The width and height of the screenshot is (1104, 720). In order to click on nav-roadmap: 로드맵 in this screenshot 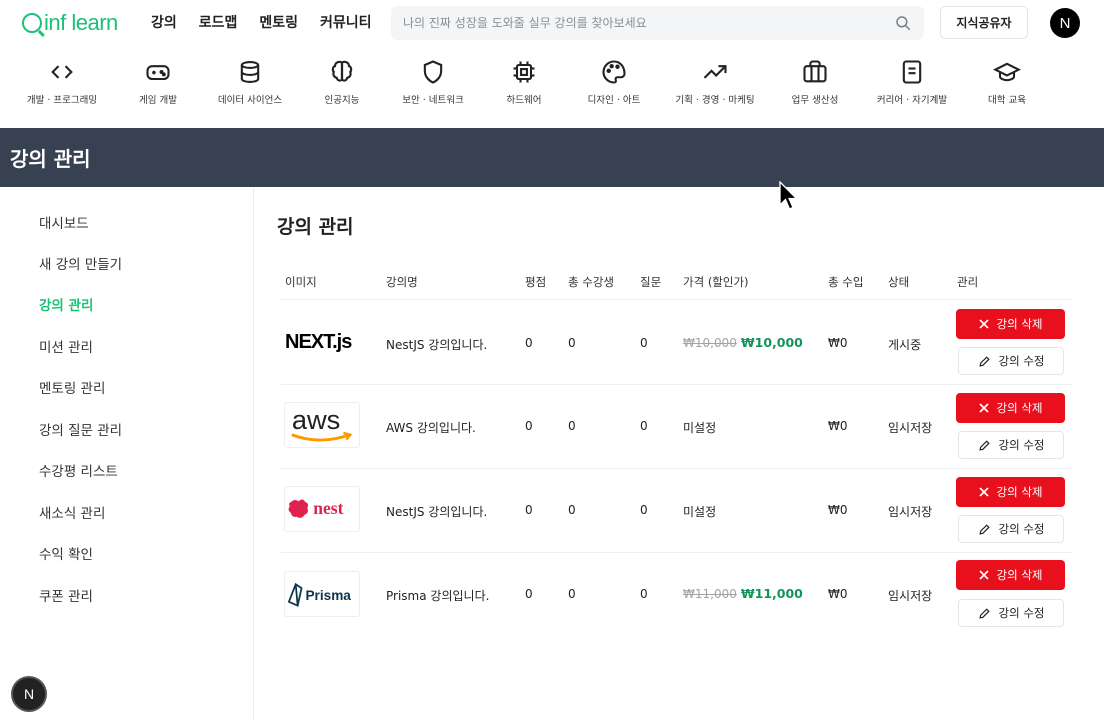, I will do `click(218, 22)`.